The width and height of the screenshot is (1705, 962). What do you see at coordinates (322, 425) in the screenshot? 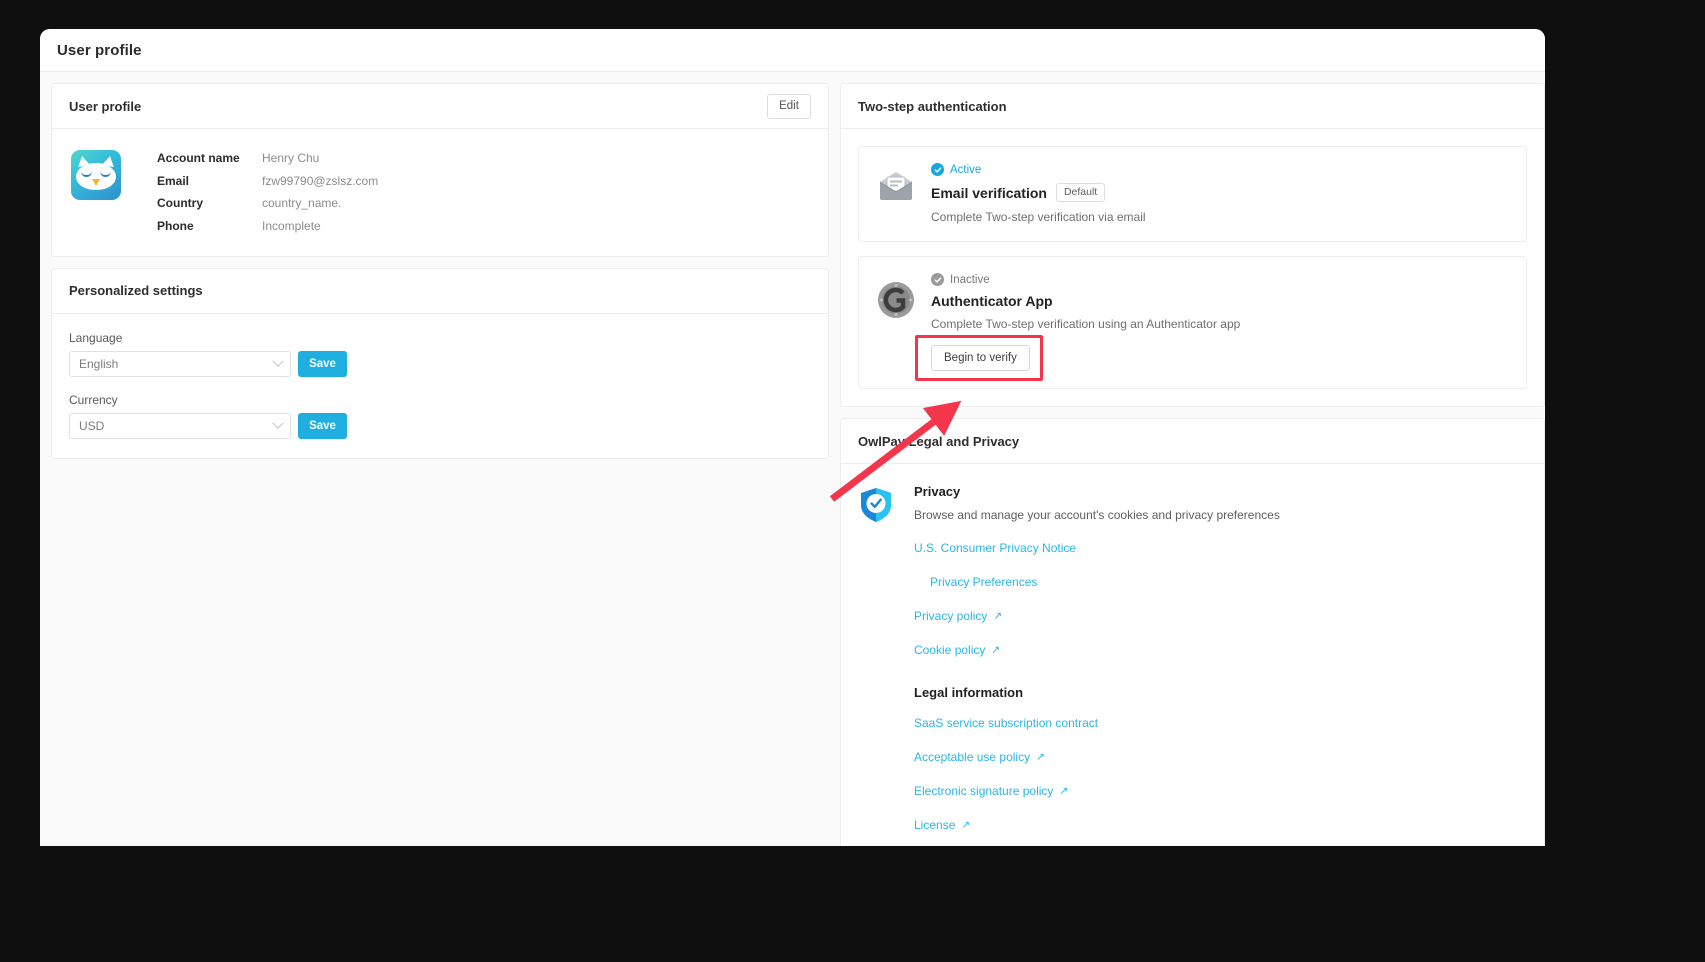
I see `save-currency-button: Save` at bounding box center [322, 425].